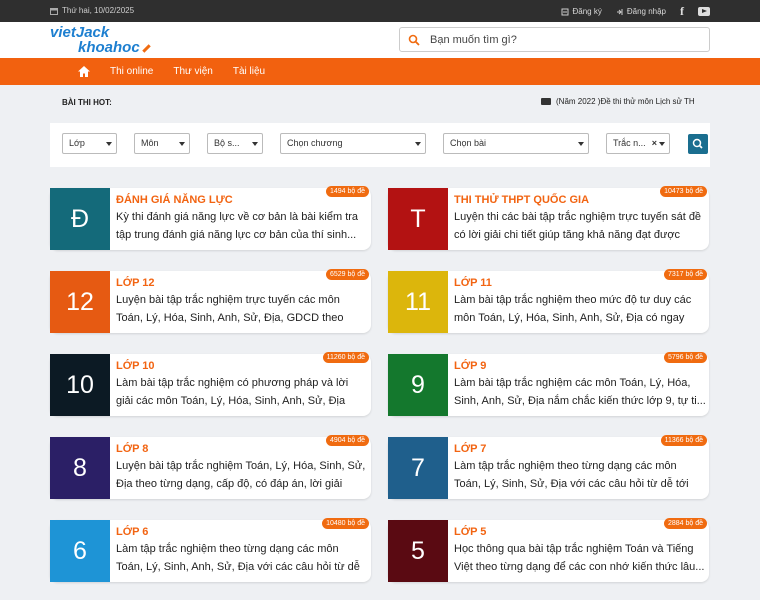  Describe the element at coordinates (249, 71) in the screenshot. I see `nav-item-tai-lieu: Tài liệu` at that location.